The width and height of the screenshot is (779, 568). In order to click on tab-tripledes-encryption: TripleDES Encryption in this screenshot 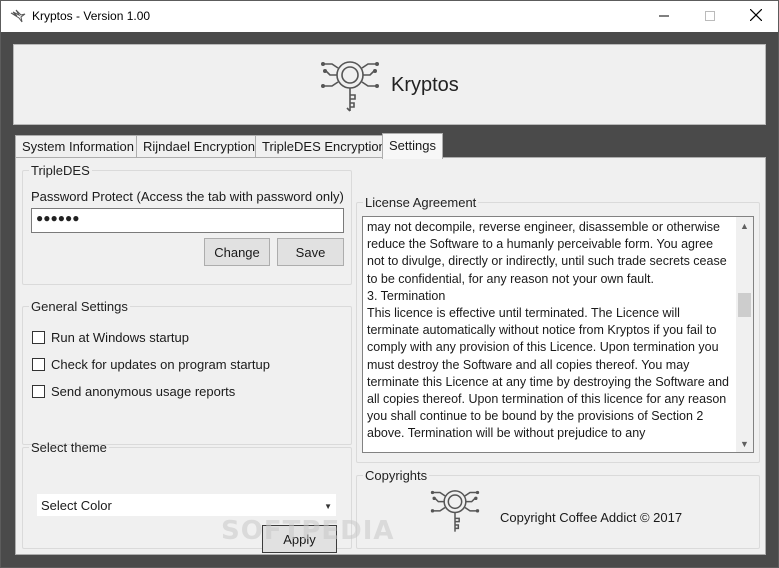, I will do `click(324, 146)`.